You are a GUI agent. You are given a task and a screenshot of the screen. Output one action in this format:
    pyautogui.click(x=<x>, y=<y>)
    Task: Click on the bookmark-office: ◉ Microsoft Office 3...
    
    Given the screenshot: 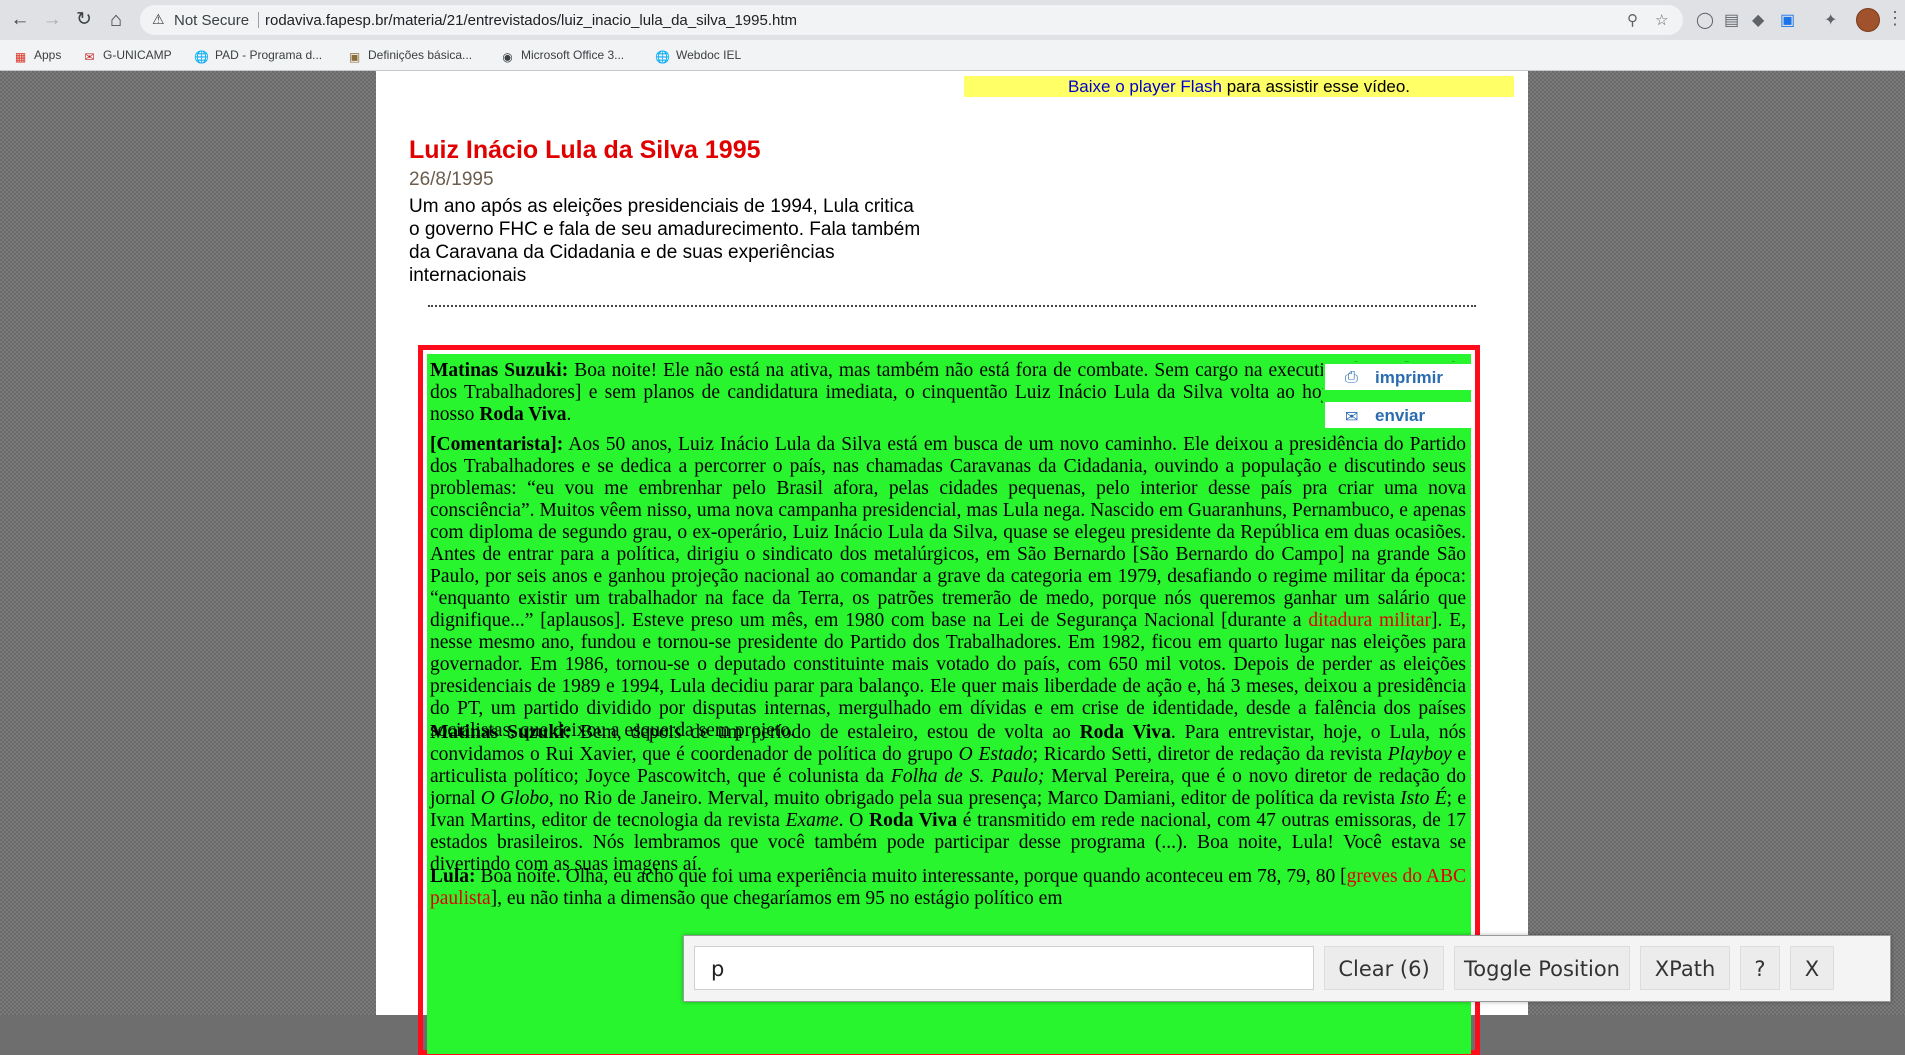 What is the action you would take?
    pyautogui.click(x=562, y=56)
    